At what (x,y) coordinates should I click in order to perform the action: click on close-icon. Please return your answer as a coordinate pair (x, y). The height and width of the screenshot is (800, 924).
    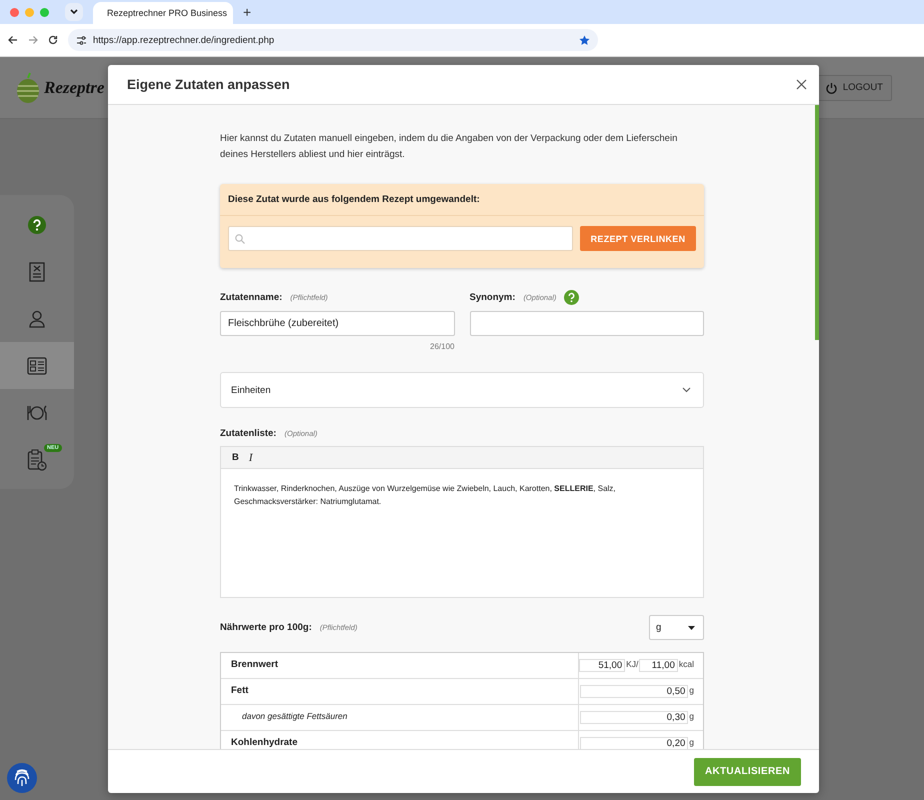
    Looking at the image, I should click on (801, 84).